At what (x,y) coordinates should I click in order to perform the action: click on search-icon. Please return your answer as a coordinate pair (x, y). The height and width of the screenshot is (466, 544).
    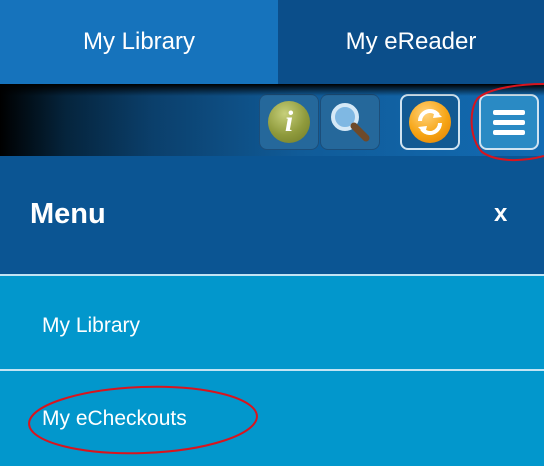
    Looking at the image, I should click on (350, 122).